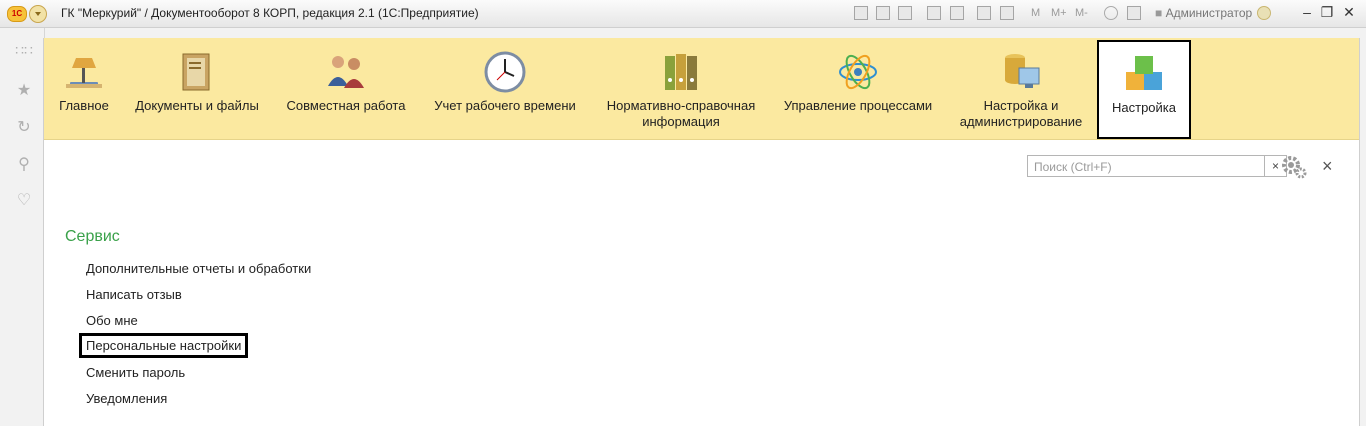 This screenshot has height=426, width=1366. Describe the element at coordinates (1209, 13) in the screenshot. I see `user-name: Администратор` at that location.